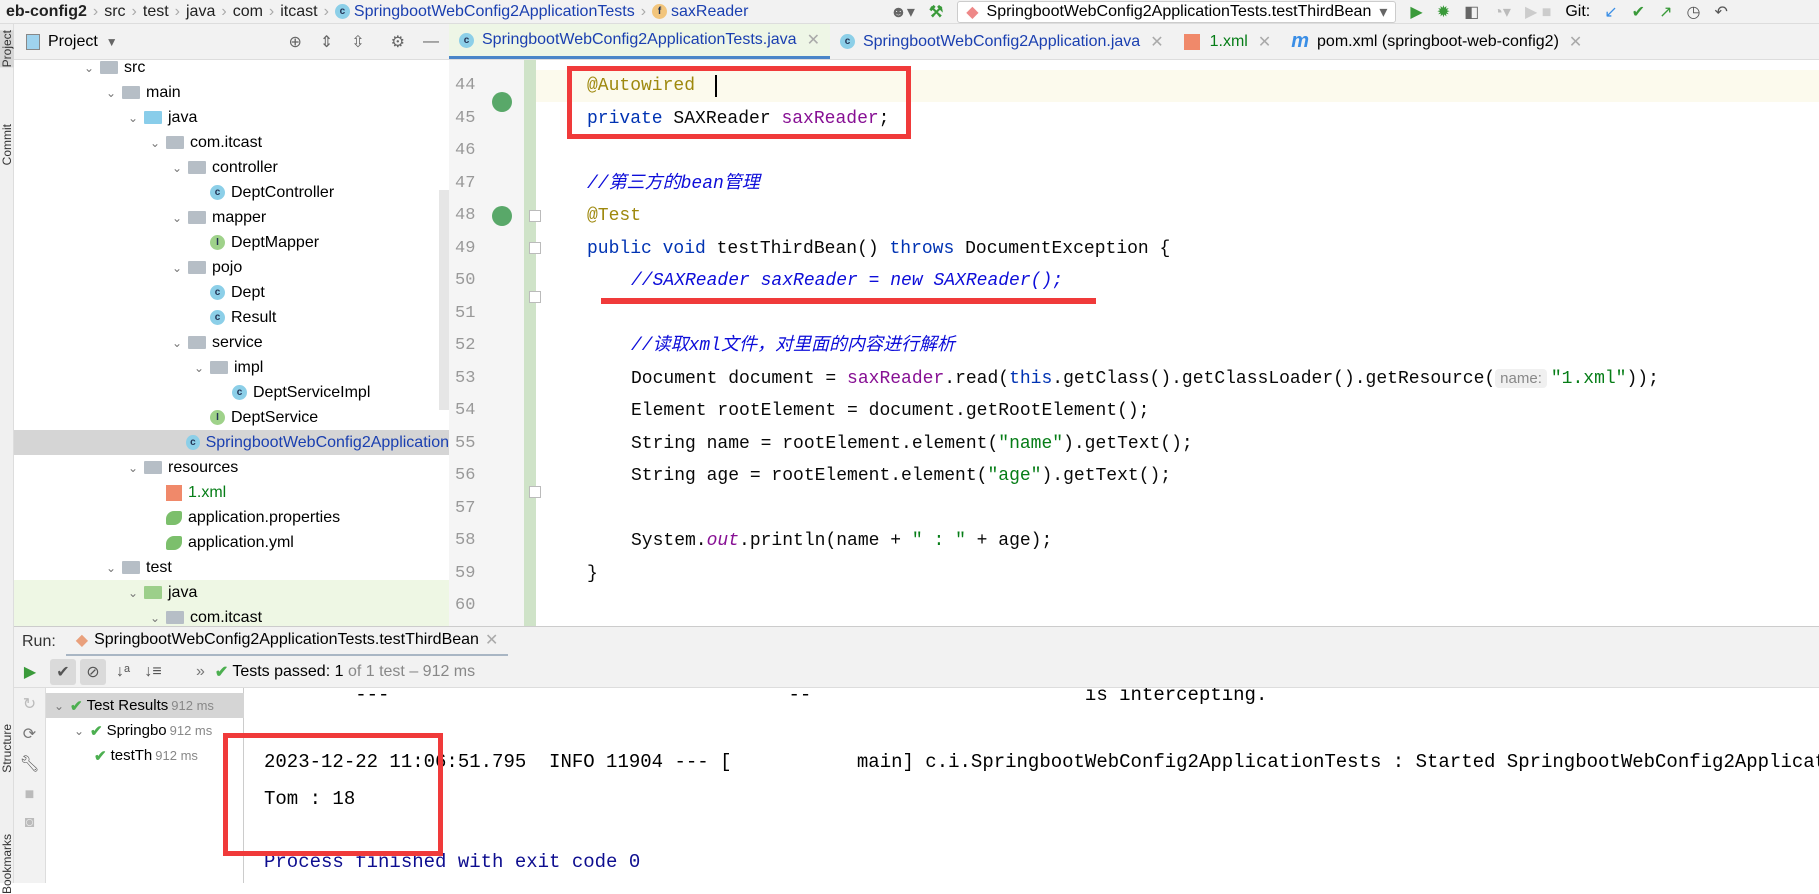  What do you see at coordinates (231, 167) in the screenshot?
I see `tree-item: ⌄ controller` at bounding box center [231, 167].